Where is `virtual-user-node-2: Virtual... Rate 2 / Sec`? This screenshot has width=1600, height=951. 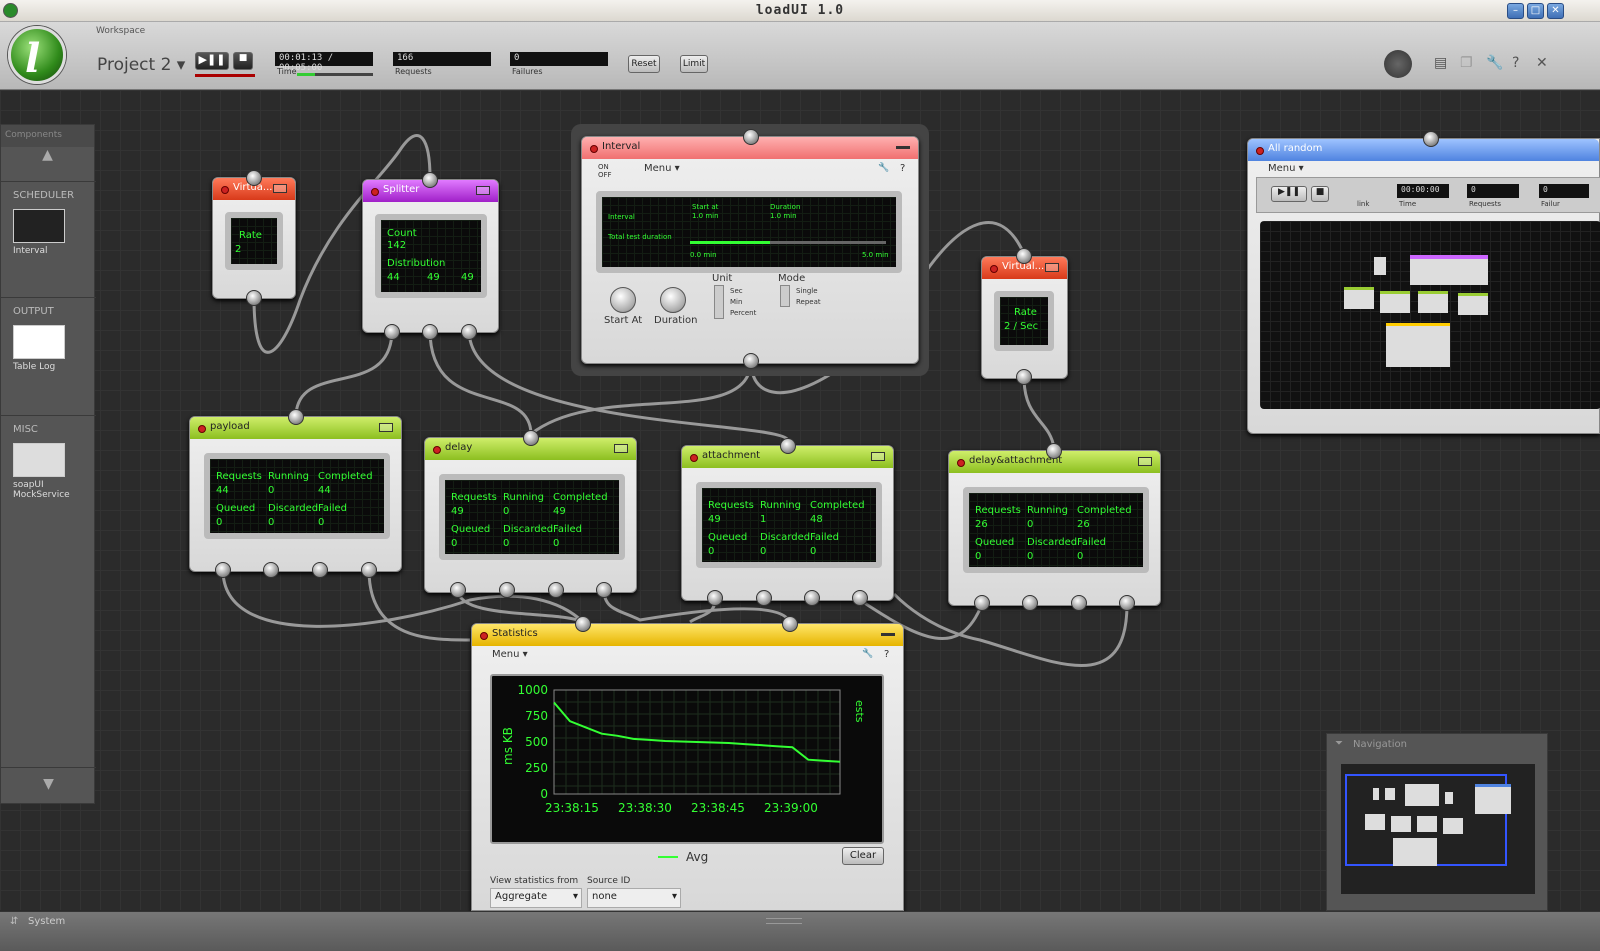 virtual-user-node-2: Virtual... Rate 2 / Sec is located at coordinates (1024, 317).